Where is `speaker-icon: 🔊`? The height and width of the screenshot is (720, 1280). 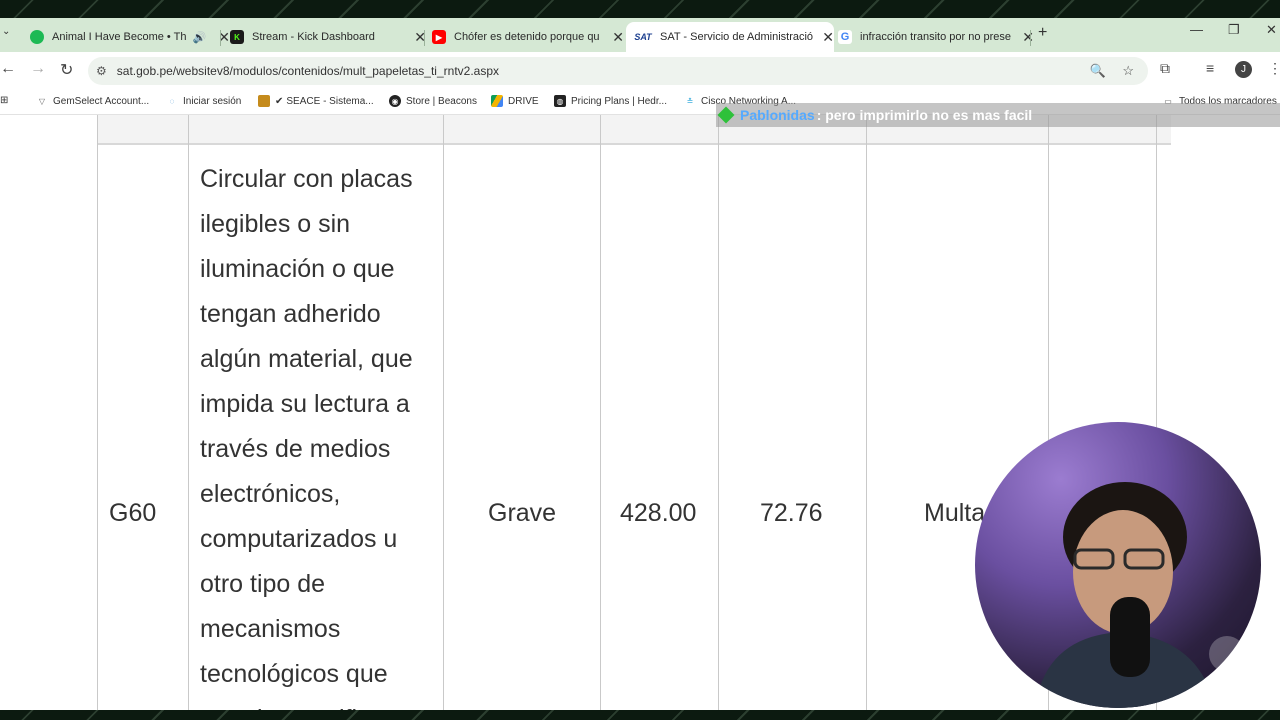 speaker-icon: 🔊 is located at coordinates (200, 37).